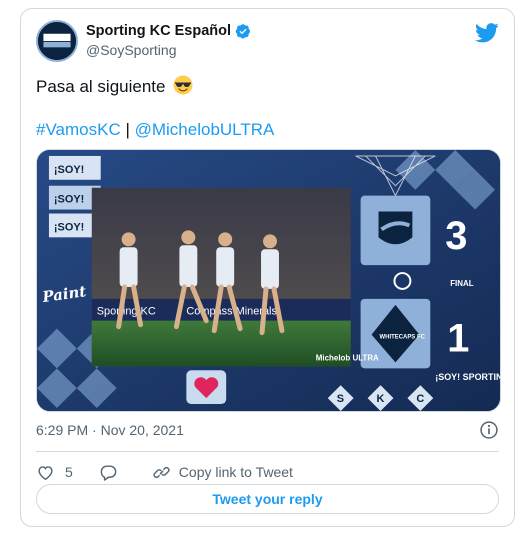 Image resolution: width=524 pixels, height=538 pixels. I want to click on mention-link: @MichelobULTRA, so click(205, 129).